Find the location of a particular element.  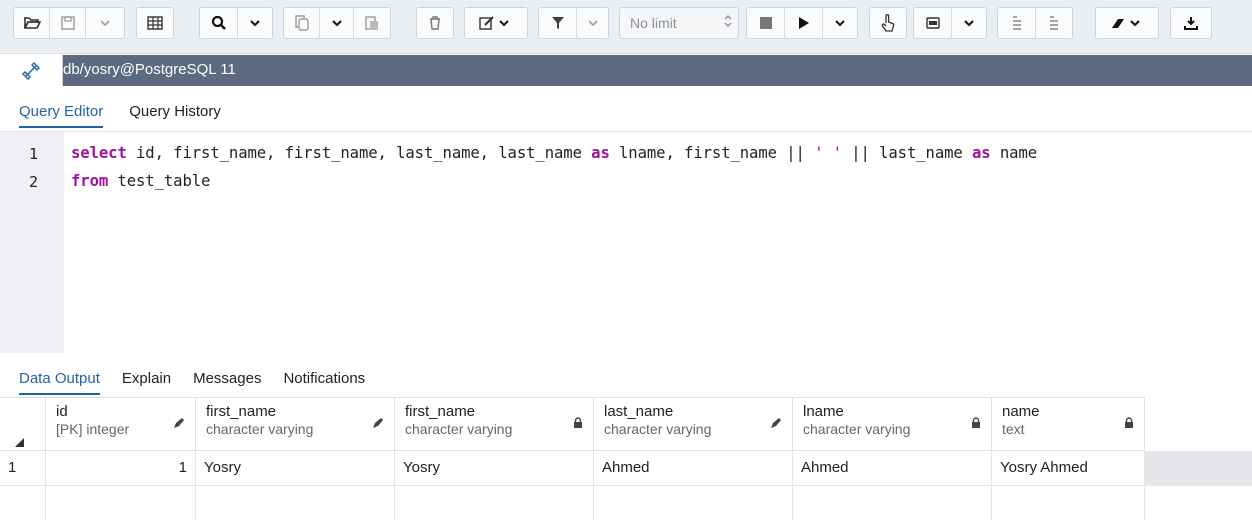

play-icon is located at coordinates (804, 23).